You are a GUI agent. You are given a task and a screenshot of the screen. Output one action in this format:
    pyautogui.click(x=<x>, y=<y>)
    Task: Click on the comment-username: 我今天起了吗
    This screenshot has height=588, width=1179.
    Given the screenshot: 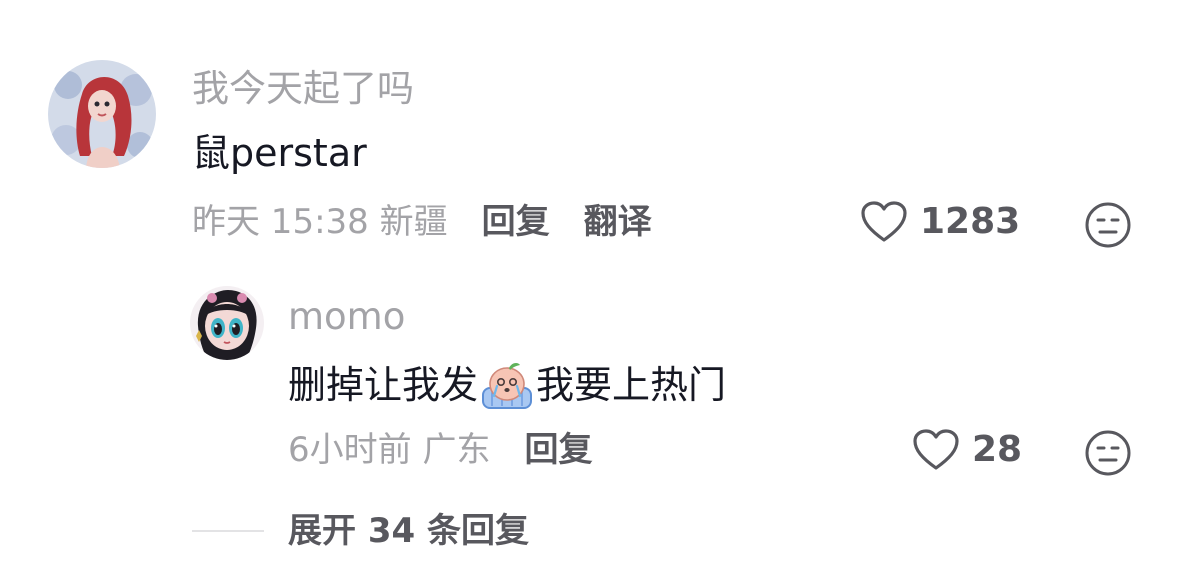 What is the action you would take?
    pyautogui.click(x=303, y=88)
    